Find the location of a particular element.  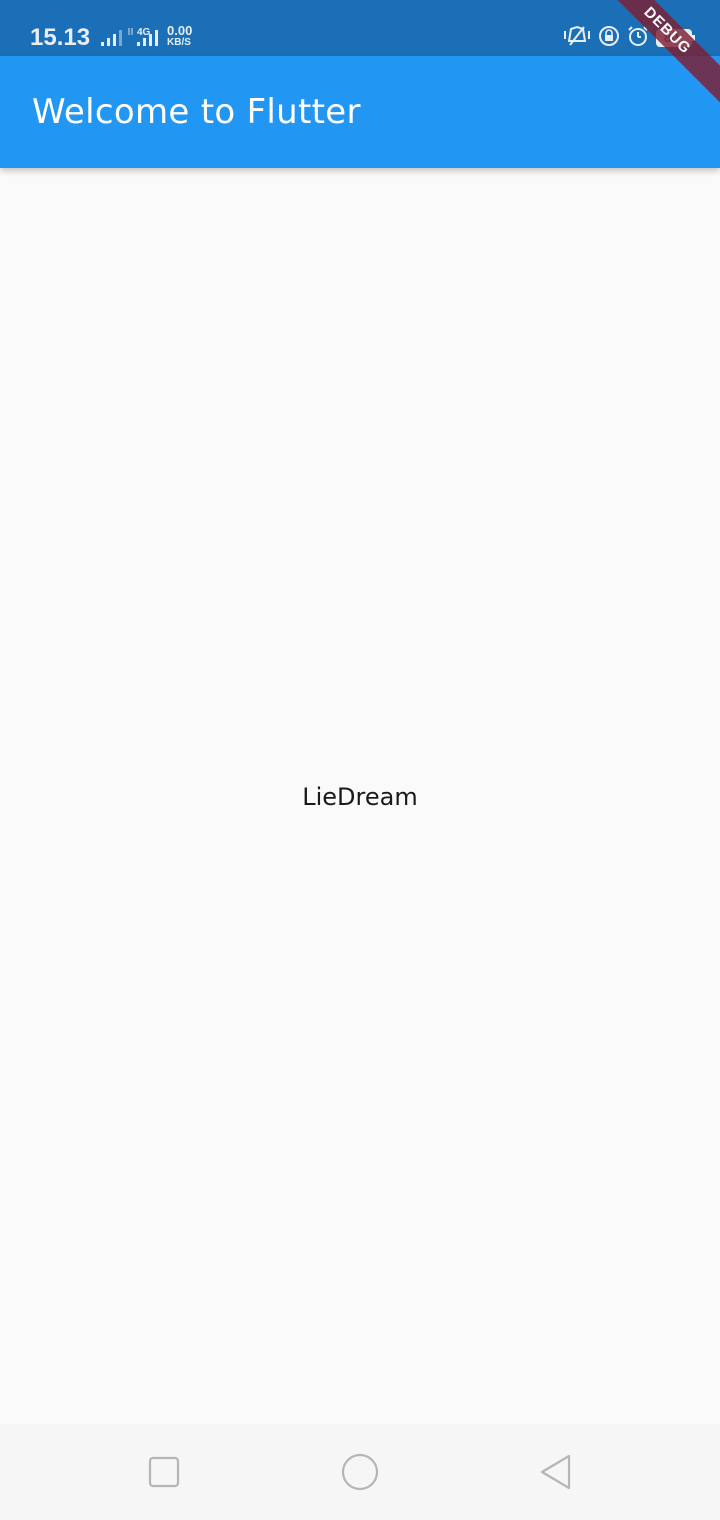

back-button is located at coordinates (556, 1472).